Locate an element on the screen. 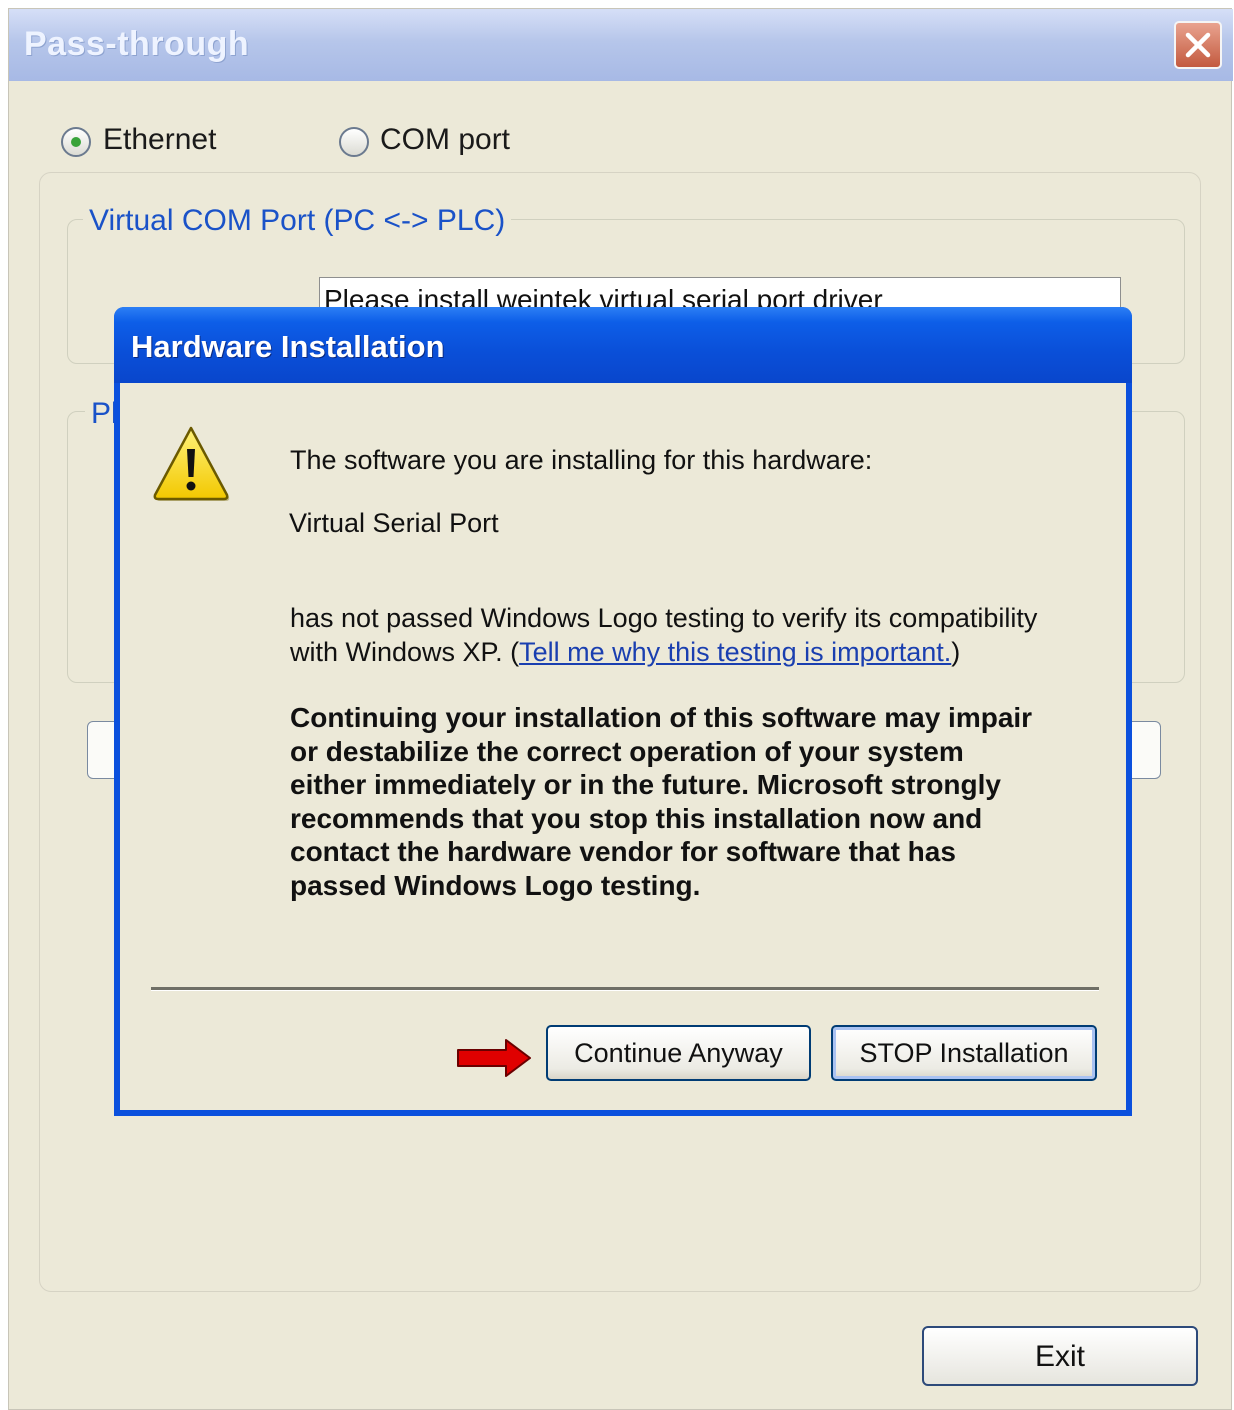 This screenshot has width=1234, height=1410. window-title: Pass-through is located at coordinates (137, 44).